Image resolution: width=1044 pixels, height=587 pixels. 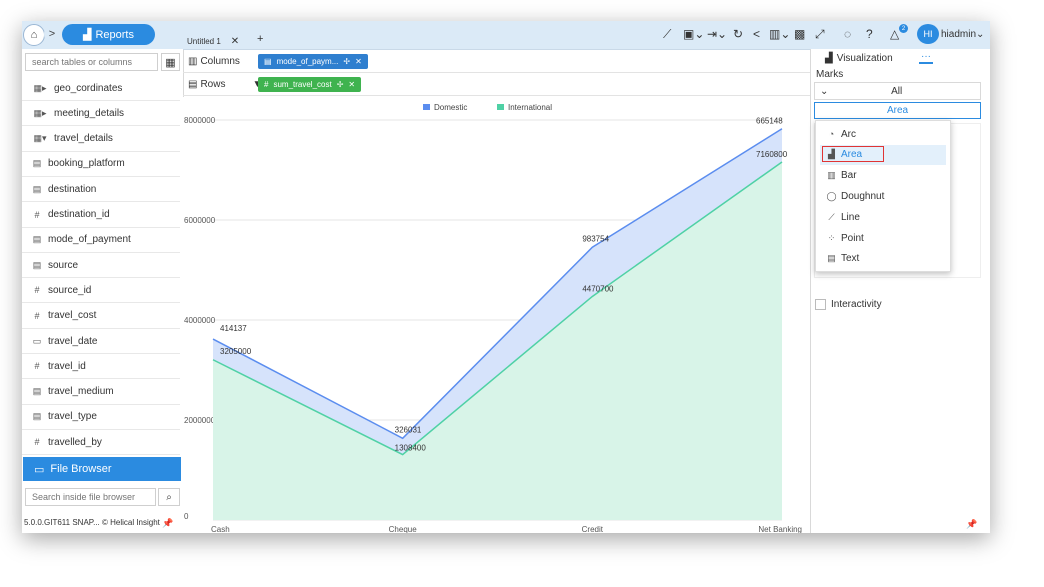 I want to click on field-item: ▤ travel_type, so click(x=101, y=417).